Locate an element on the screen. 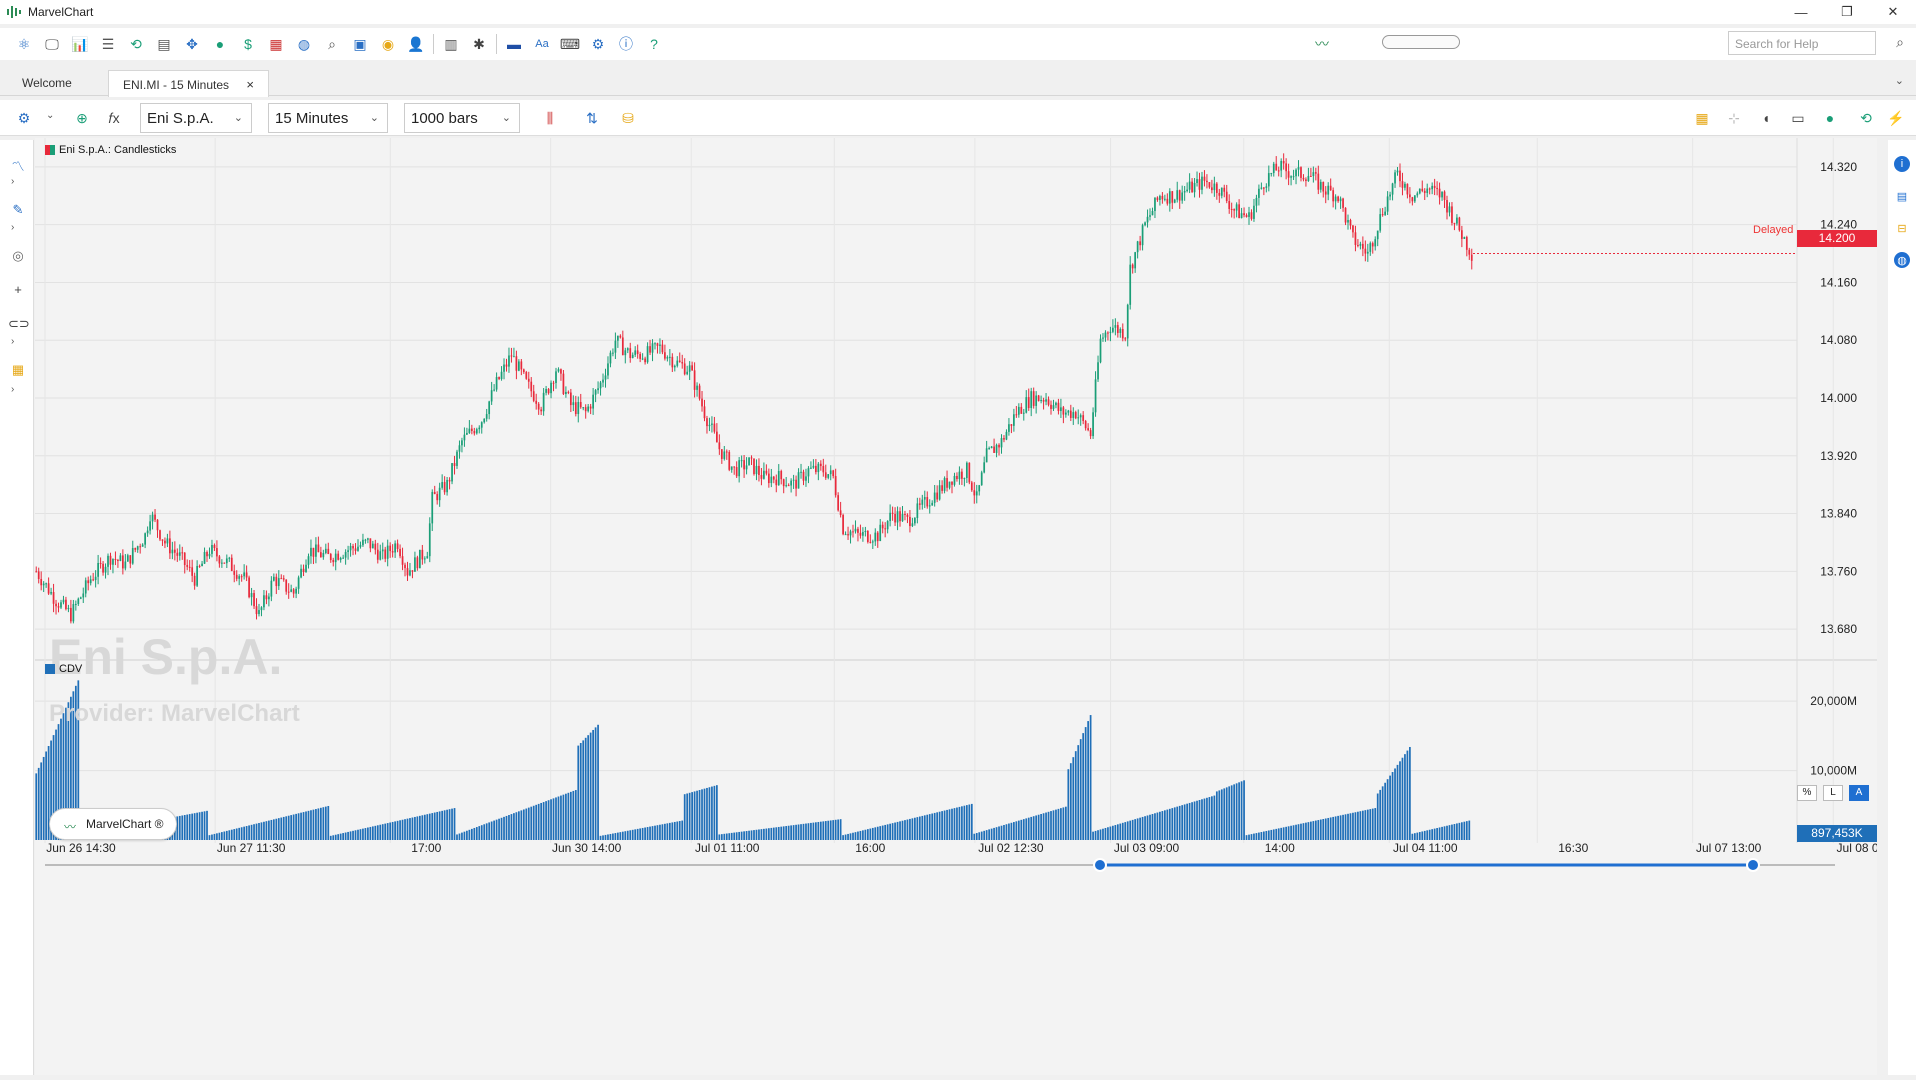 The height and width of the screenshot is (1080, 1916). brand-wave-icon: 〰 is located at coordinates (70, 827).